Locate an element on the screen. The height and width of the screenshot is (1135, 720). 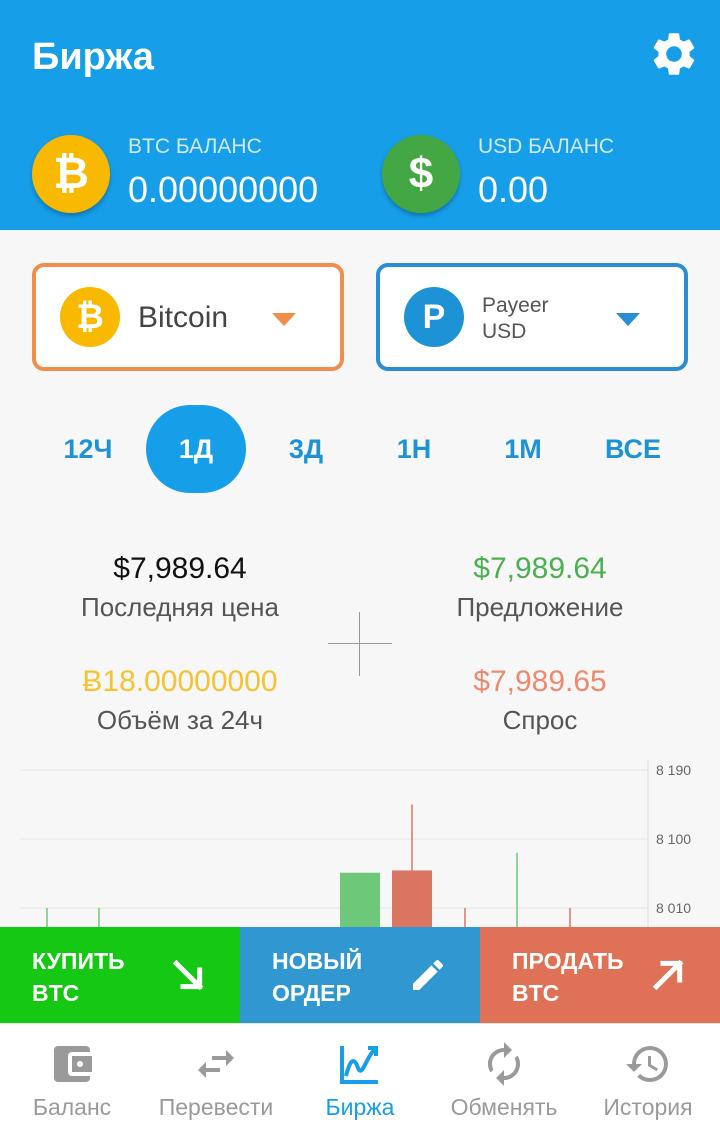
volume-value: Ƀ18.00000000 is located at coordinates (180, 681).